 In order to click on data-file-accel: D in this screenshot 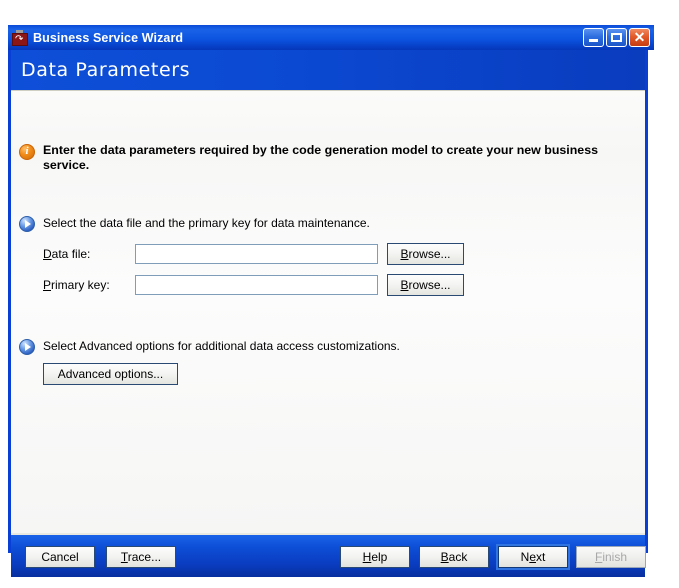, I will do `click(47, 254)`.